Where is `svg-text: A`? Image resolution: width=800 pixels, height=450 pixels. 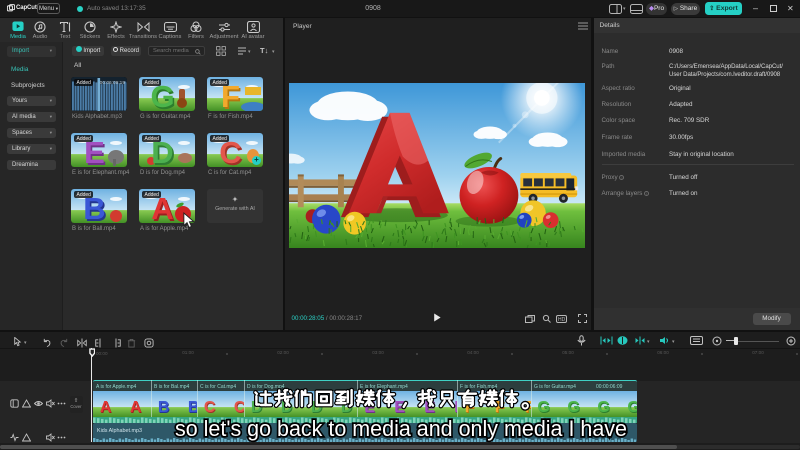
svg-text: A is located at coordinates (106, 407).